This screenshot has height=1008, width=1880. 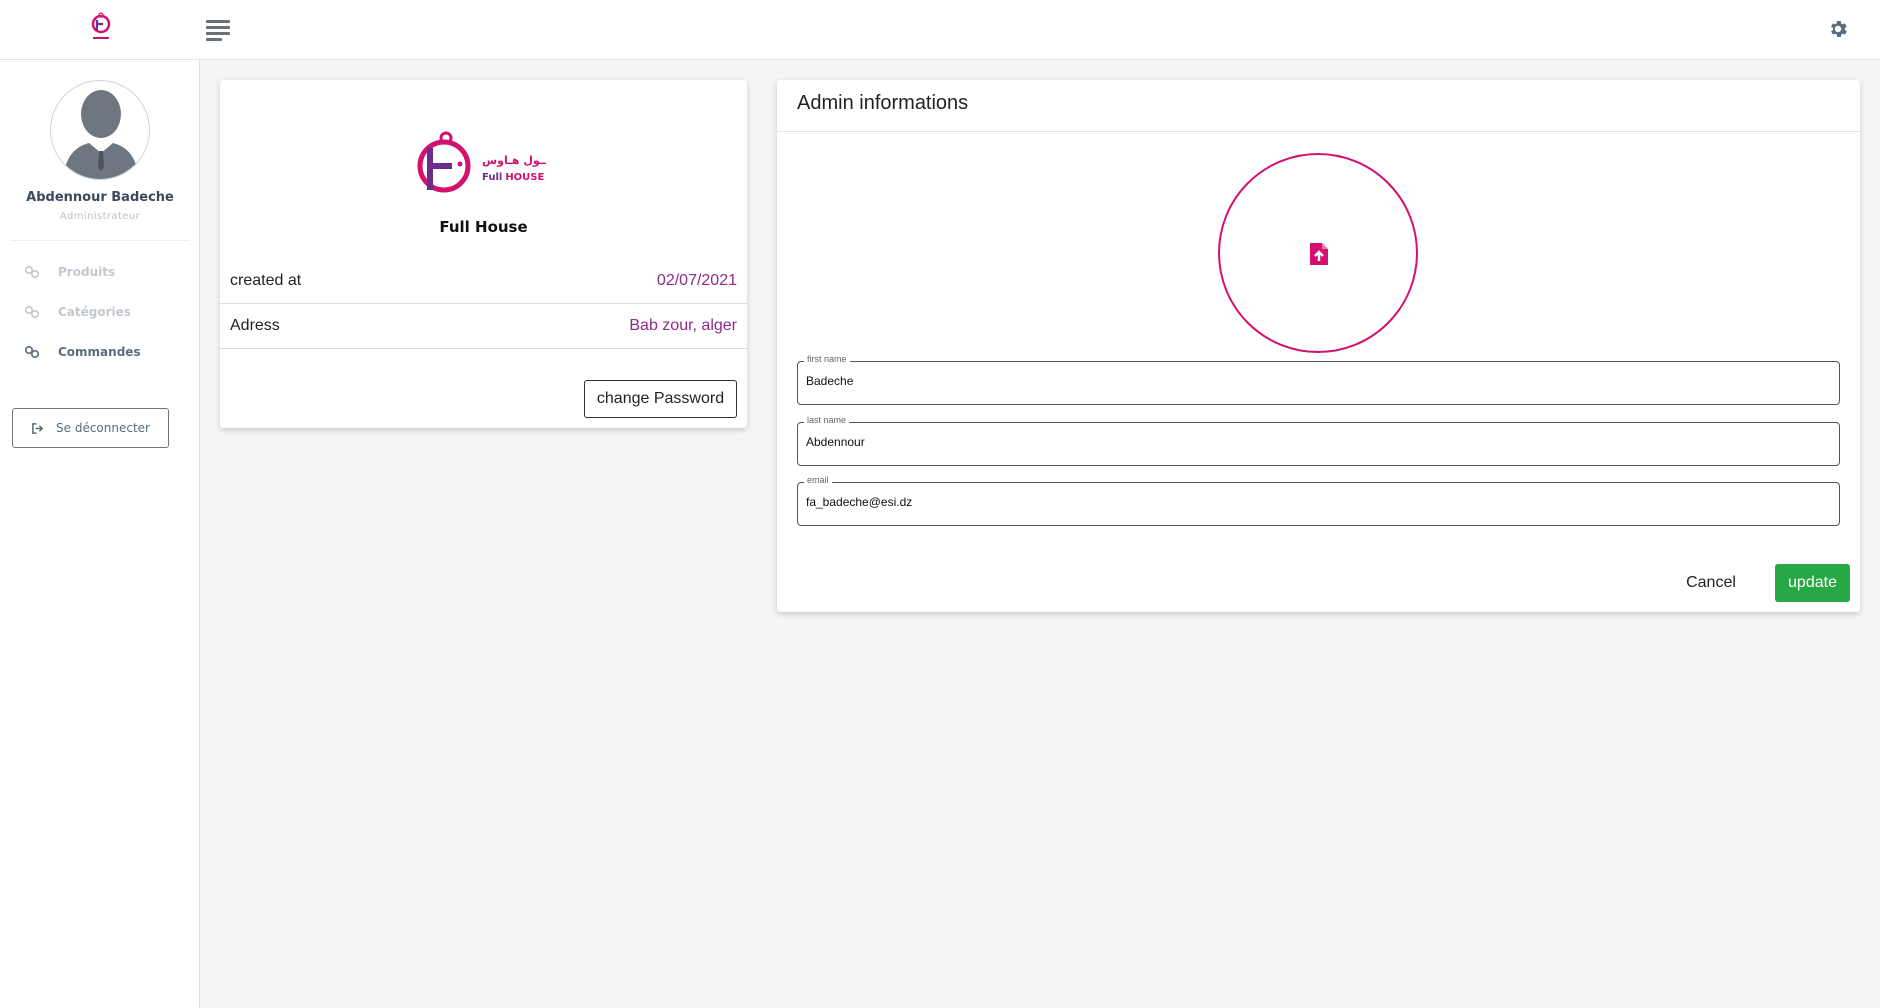 I want to click on change-password-button: change Password, so click(x=660, y=399).